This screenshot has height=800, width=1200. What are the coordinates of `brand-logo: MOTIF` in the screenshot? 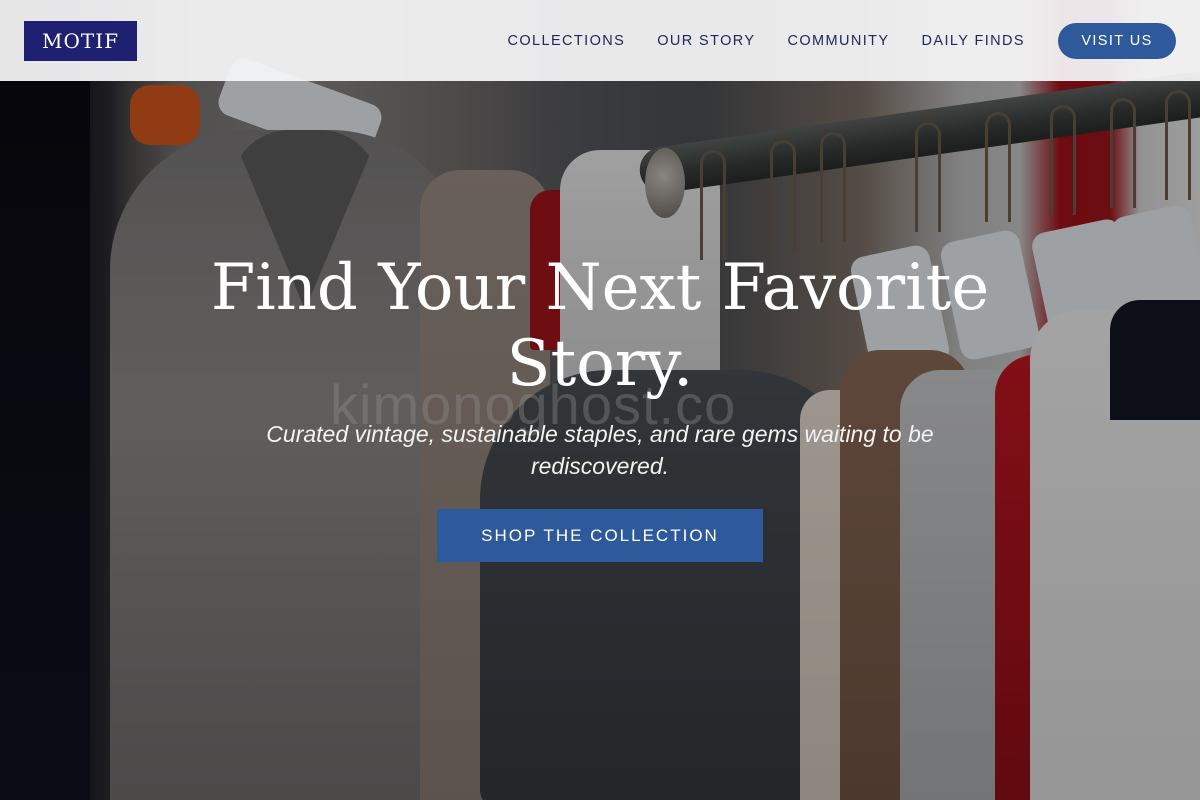 It's located at (80, 40).